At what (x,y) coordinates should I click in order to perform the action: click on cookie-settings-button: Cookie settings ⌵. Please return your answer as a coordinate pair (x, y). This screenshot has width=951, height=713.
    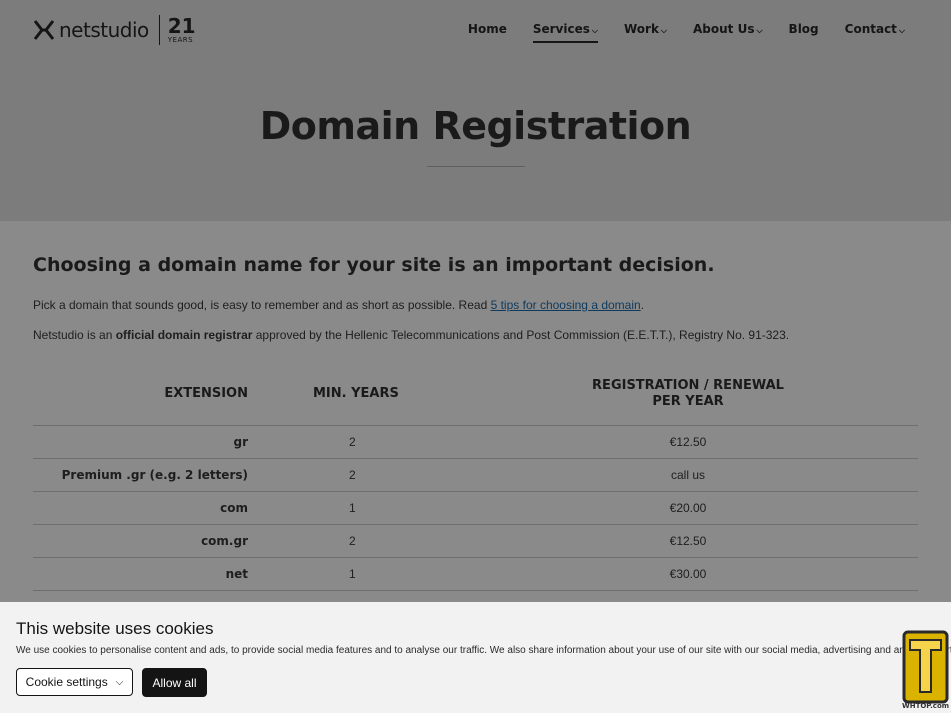
    Looking at the image, I should click on (74, 682).